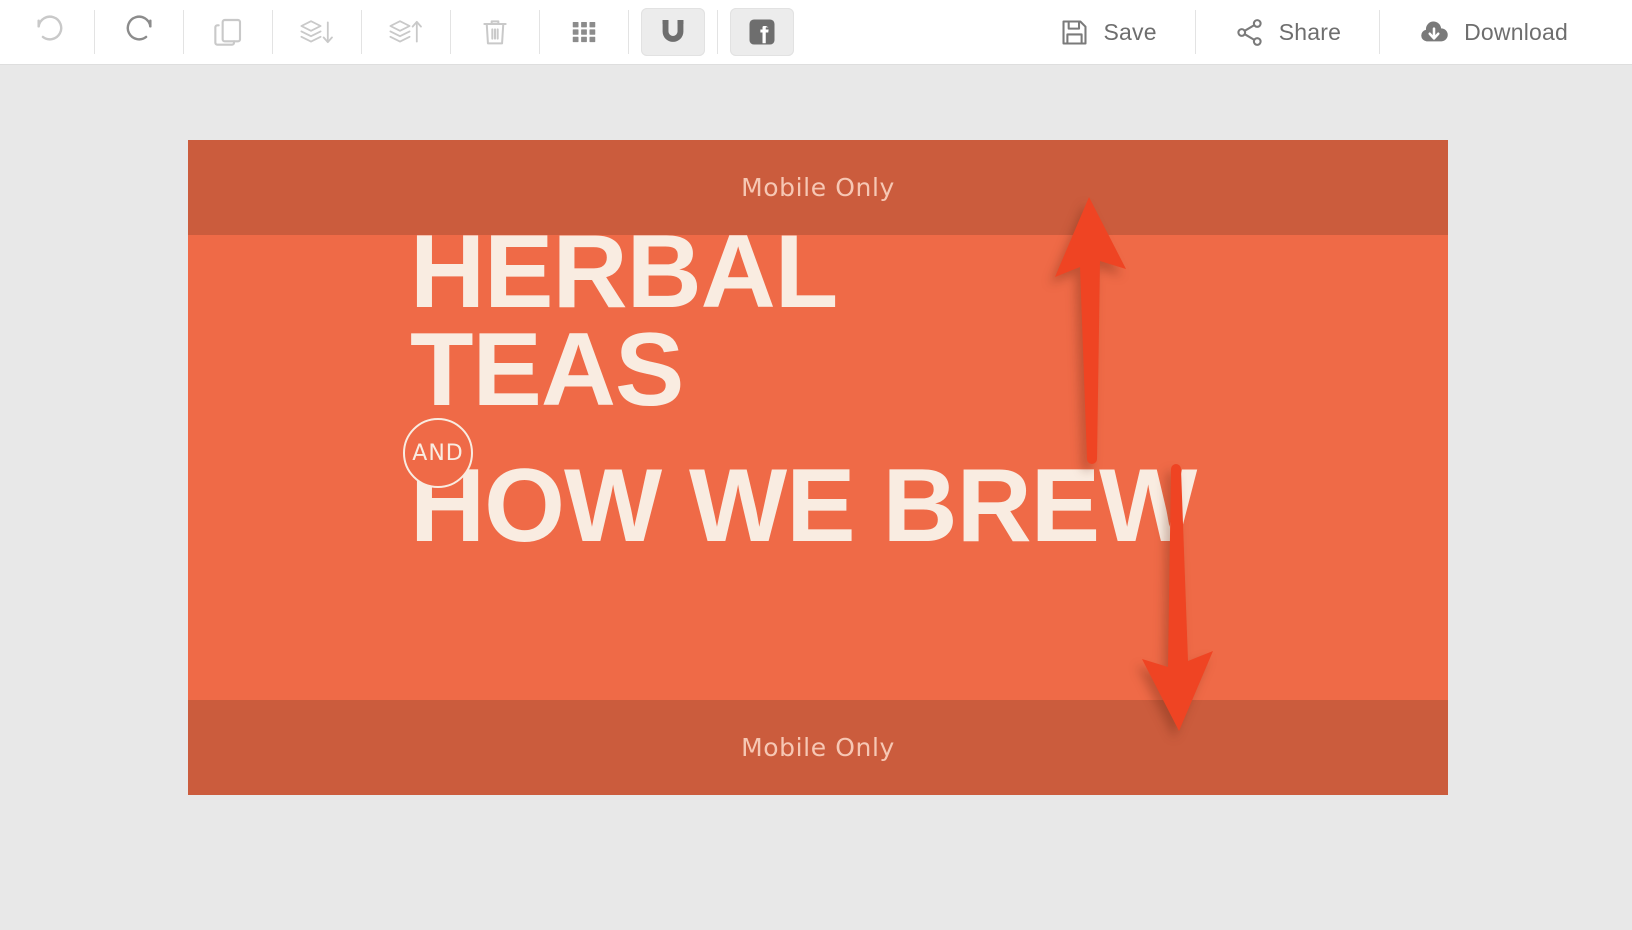 The height and width of the screenshot is (930, 1632). I want to click on arrow-up-shape, so click(1089, 338).